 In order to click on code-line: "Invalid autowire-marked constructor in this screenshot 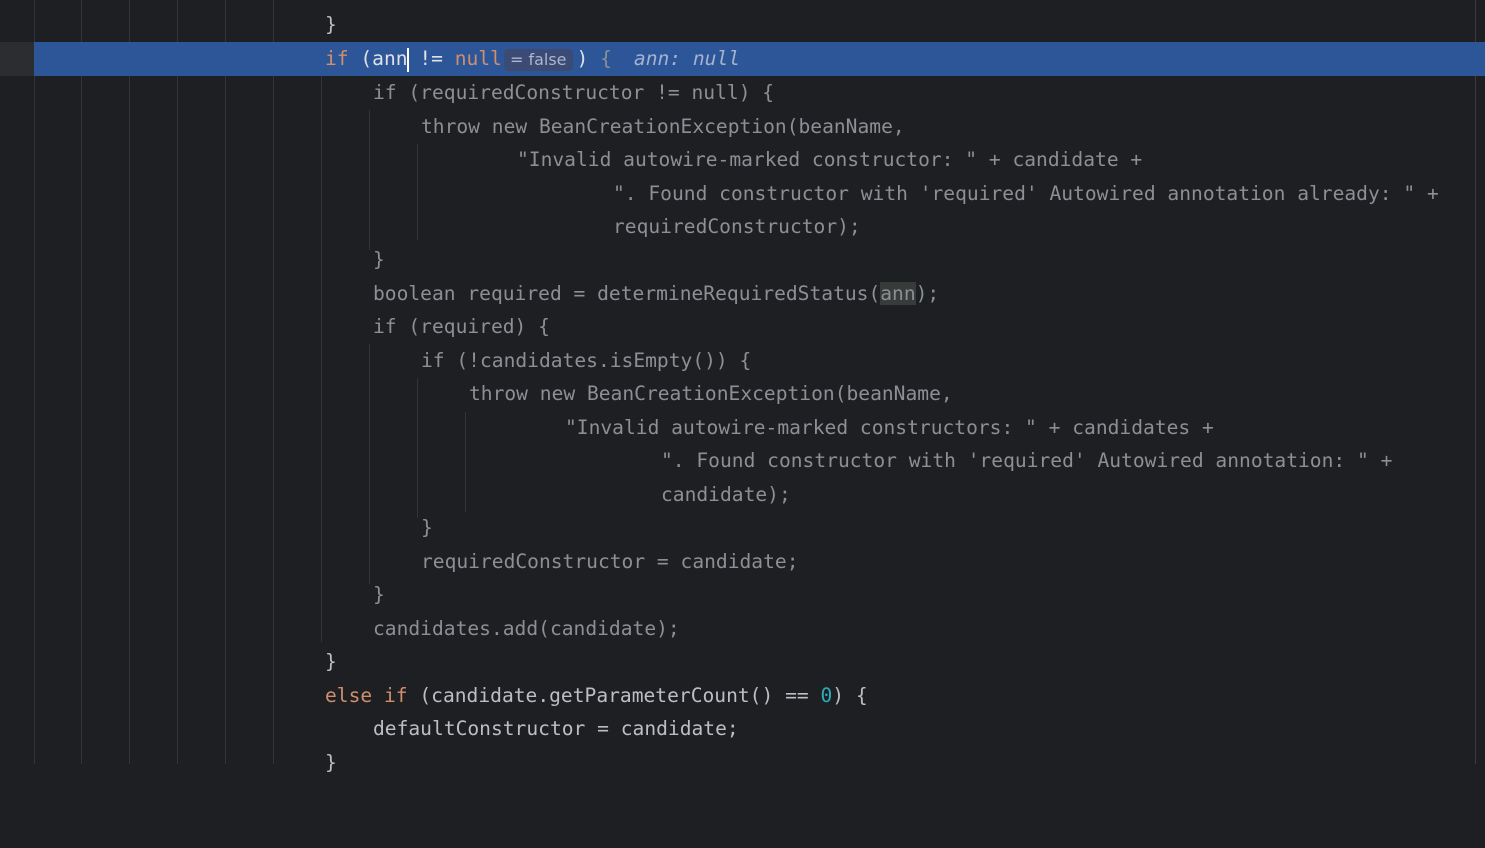, I will do `click(742, 160)`.